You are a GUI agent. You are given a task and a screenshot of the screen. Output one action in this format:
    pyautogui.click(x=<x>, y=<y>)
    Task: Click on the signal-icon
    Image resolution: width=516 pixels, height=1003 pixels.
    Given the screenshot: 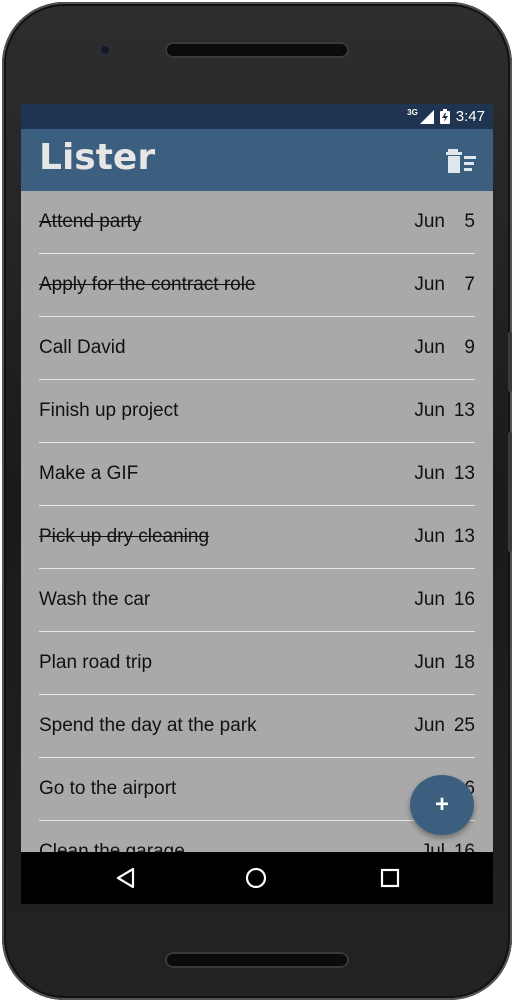 What is the action you would take?
    pyautogui.click(x=426, y=116)
    